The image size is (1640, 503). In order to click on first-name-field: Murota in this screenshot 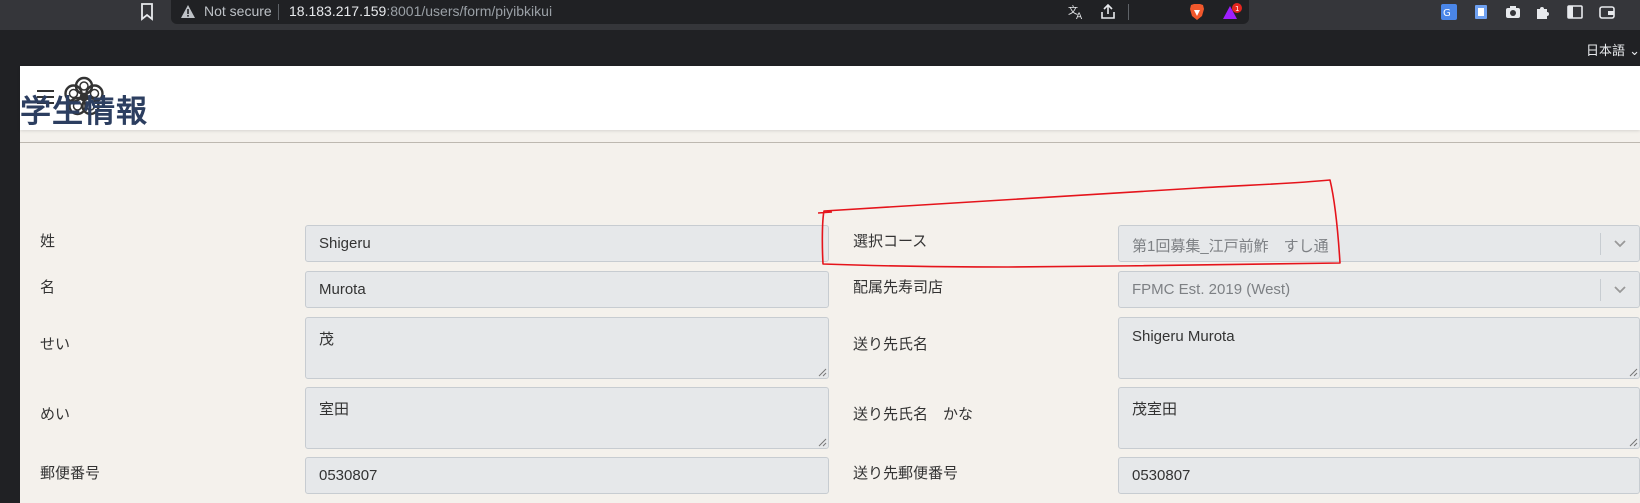, I will do `click(567, 289)`.